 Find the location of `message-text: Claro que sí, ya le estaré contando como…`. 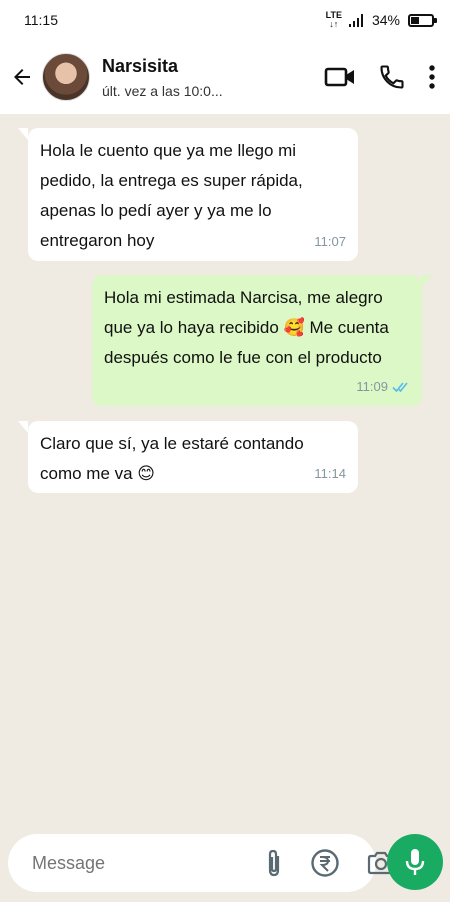

message-text: Claro que sí, ya le estaré contando como… is located at coordinates (172, 458).